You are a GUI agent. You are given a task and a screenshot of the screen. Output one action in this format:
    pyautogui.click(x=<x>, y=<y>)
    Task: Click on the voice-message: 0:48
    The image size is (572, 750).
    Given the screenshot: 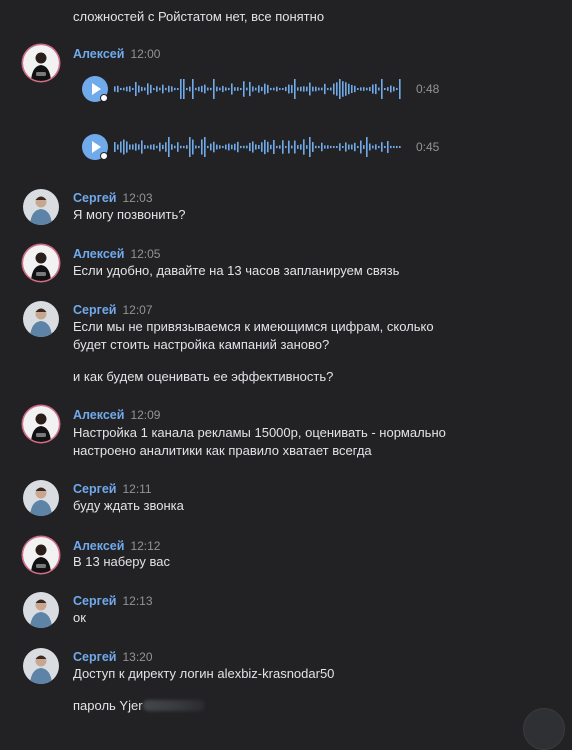 What is the action you would take?
    pyautogui.click(x=272, y=89)
    